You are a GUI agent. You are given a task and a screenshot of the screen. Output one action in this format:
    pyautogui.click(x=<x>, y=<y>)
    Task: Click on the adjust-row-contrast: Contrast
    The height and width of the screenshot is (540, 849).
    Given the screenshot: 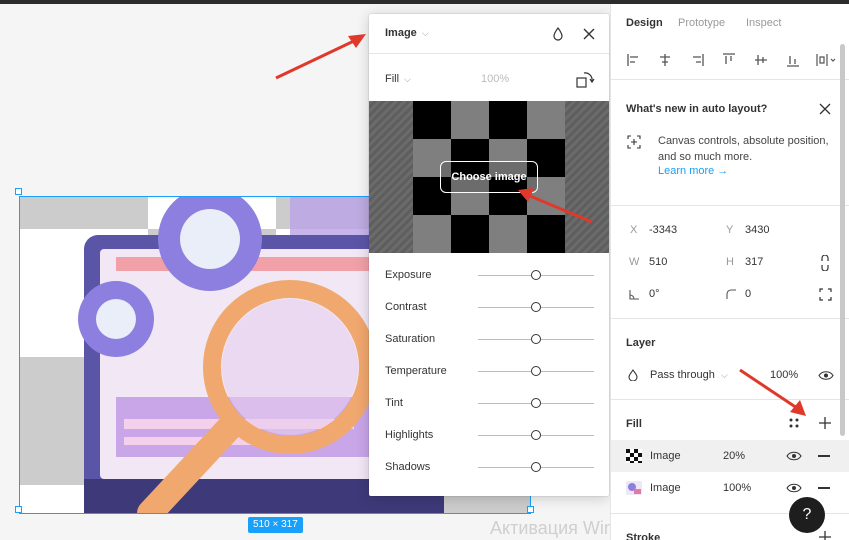 What is the action you would take?
    pyautogui.click(x=489, y=307)
    